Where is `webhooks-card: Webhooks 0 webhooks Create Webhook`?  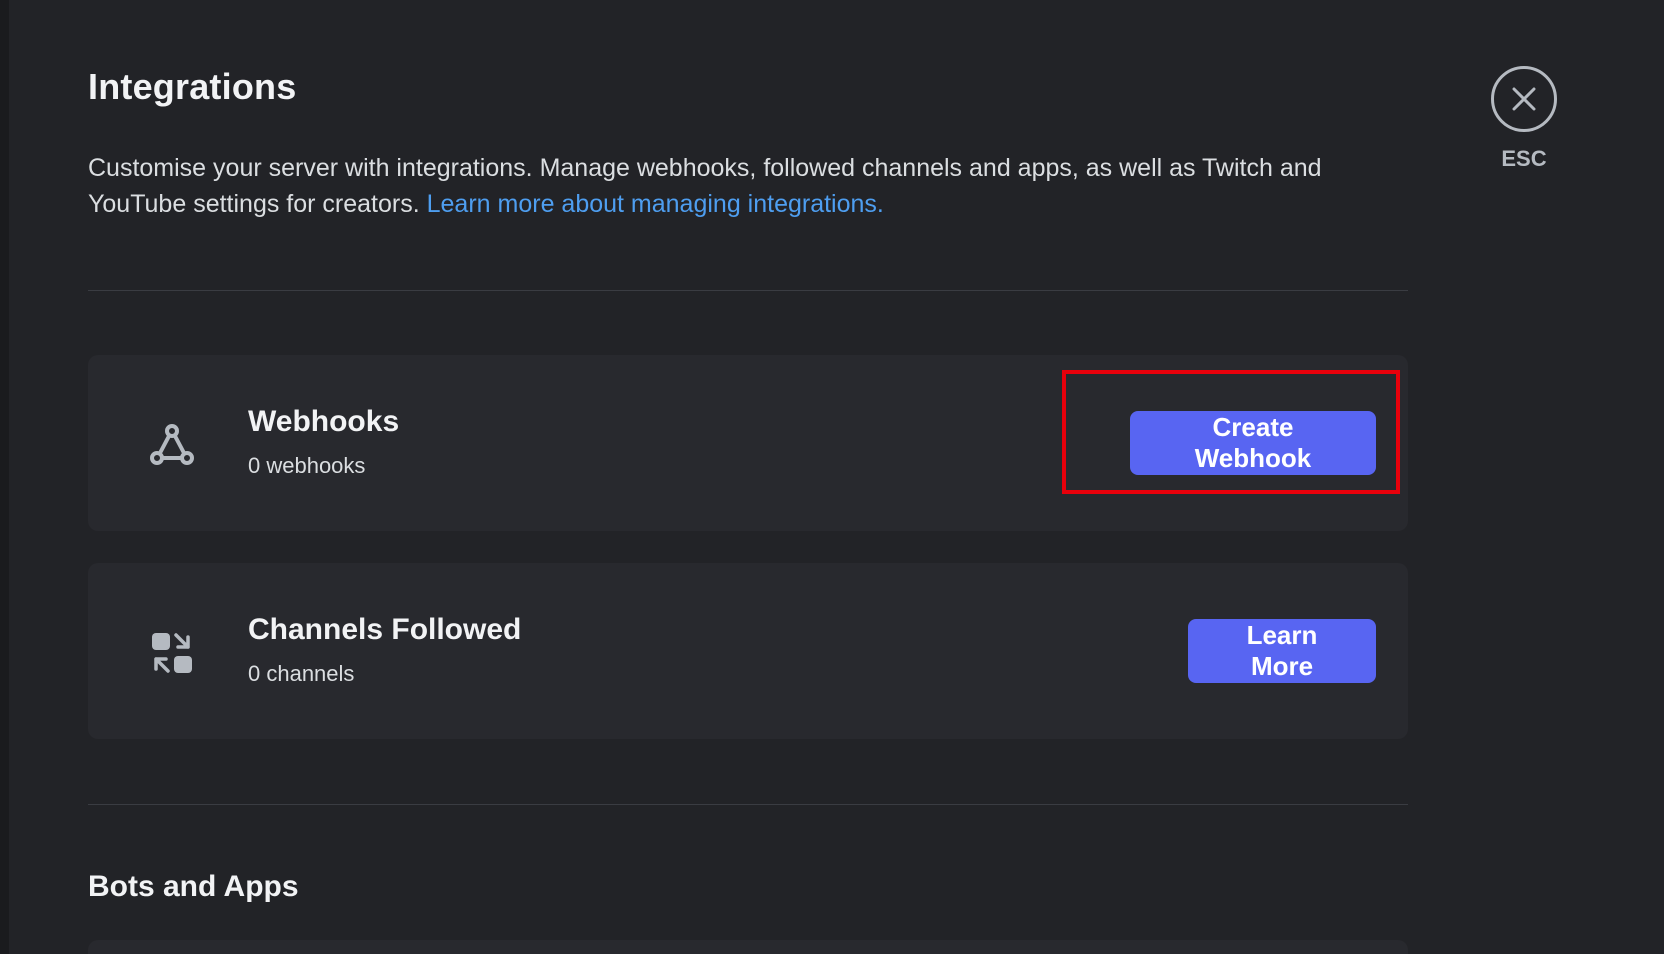
webhooks-card: Webhooks 0 webhooks Create Webhook is located at coordinates (748, 443).